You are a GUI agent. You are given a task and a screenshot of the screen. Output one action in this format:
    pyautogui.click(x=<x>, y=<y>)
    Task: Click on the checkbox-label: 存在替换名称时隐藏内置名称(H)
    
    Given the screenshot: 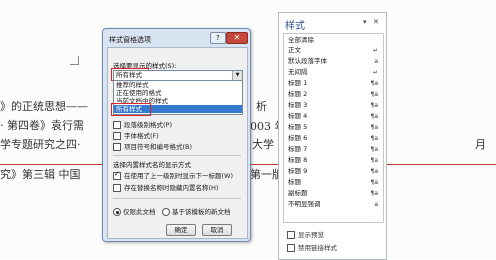 What is the action you would take?
    pyautogui.click(x=171, y=188)
    